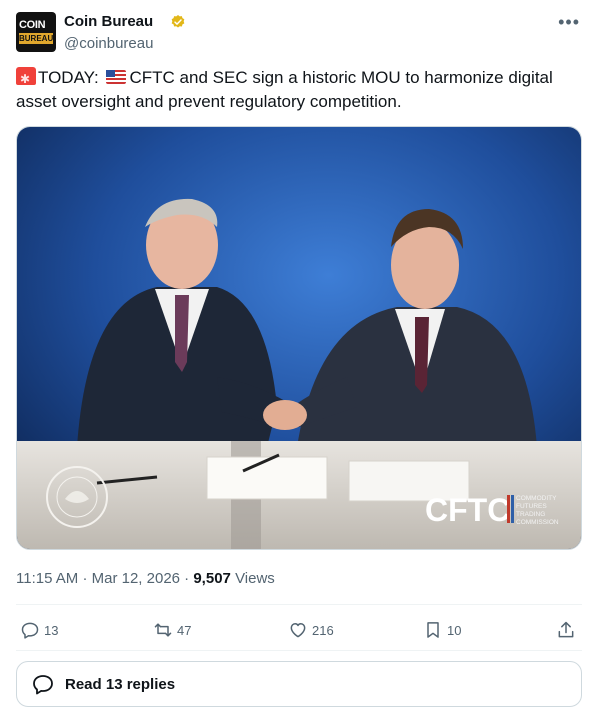 The height and width of the screenshot is (715, 598). Describe the element at coordinates (108, 43) in the screenshot. I see `author-handle: @coinbureau` at that location.